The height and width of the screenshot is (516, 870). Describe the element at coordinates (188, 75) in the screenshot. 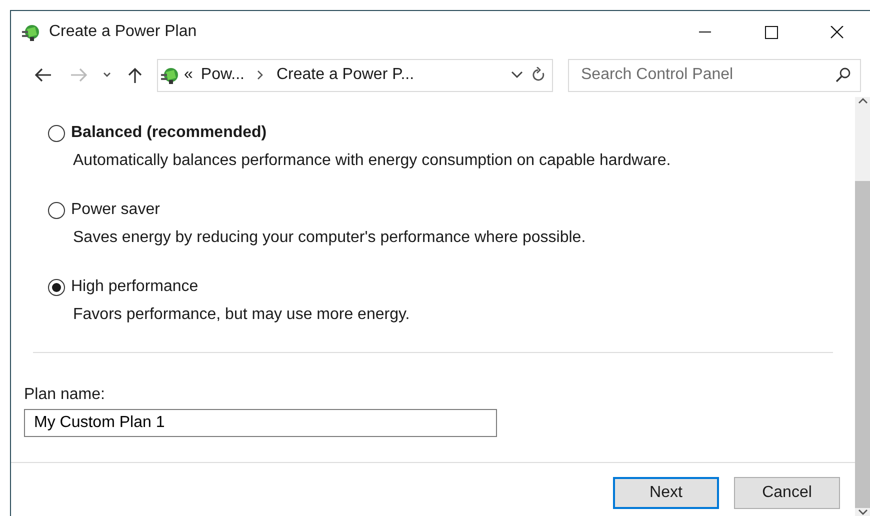

I see `overflow-chevron: «` at that location.